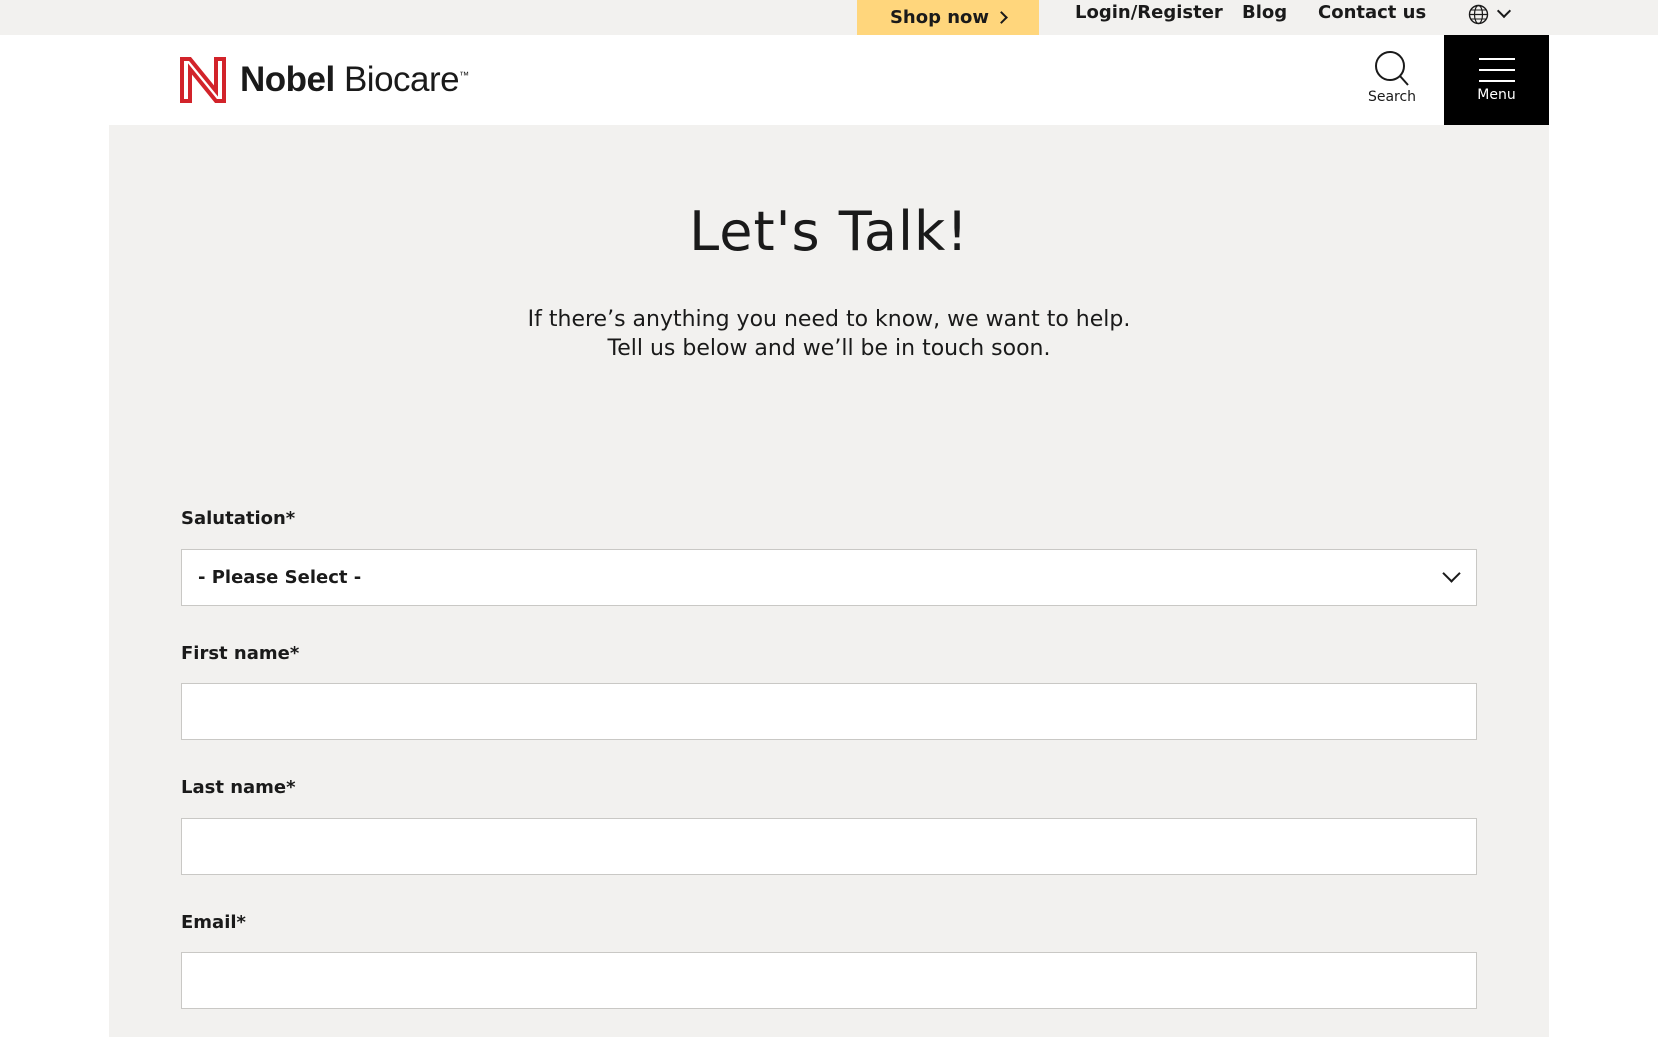 The height and width of the screenshot is (1037, 1658). Describe the element at coordinates (1494, 14) in the screenshot. I see `language-selector` at that location.